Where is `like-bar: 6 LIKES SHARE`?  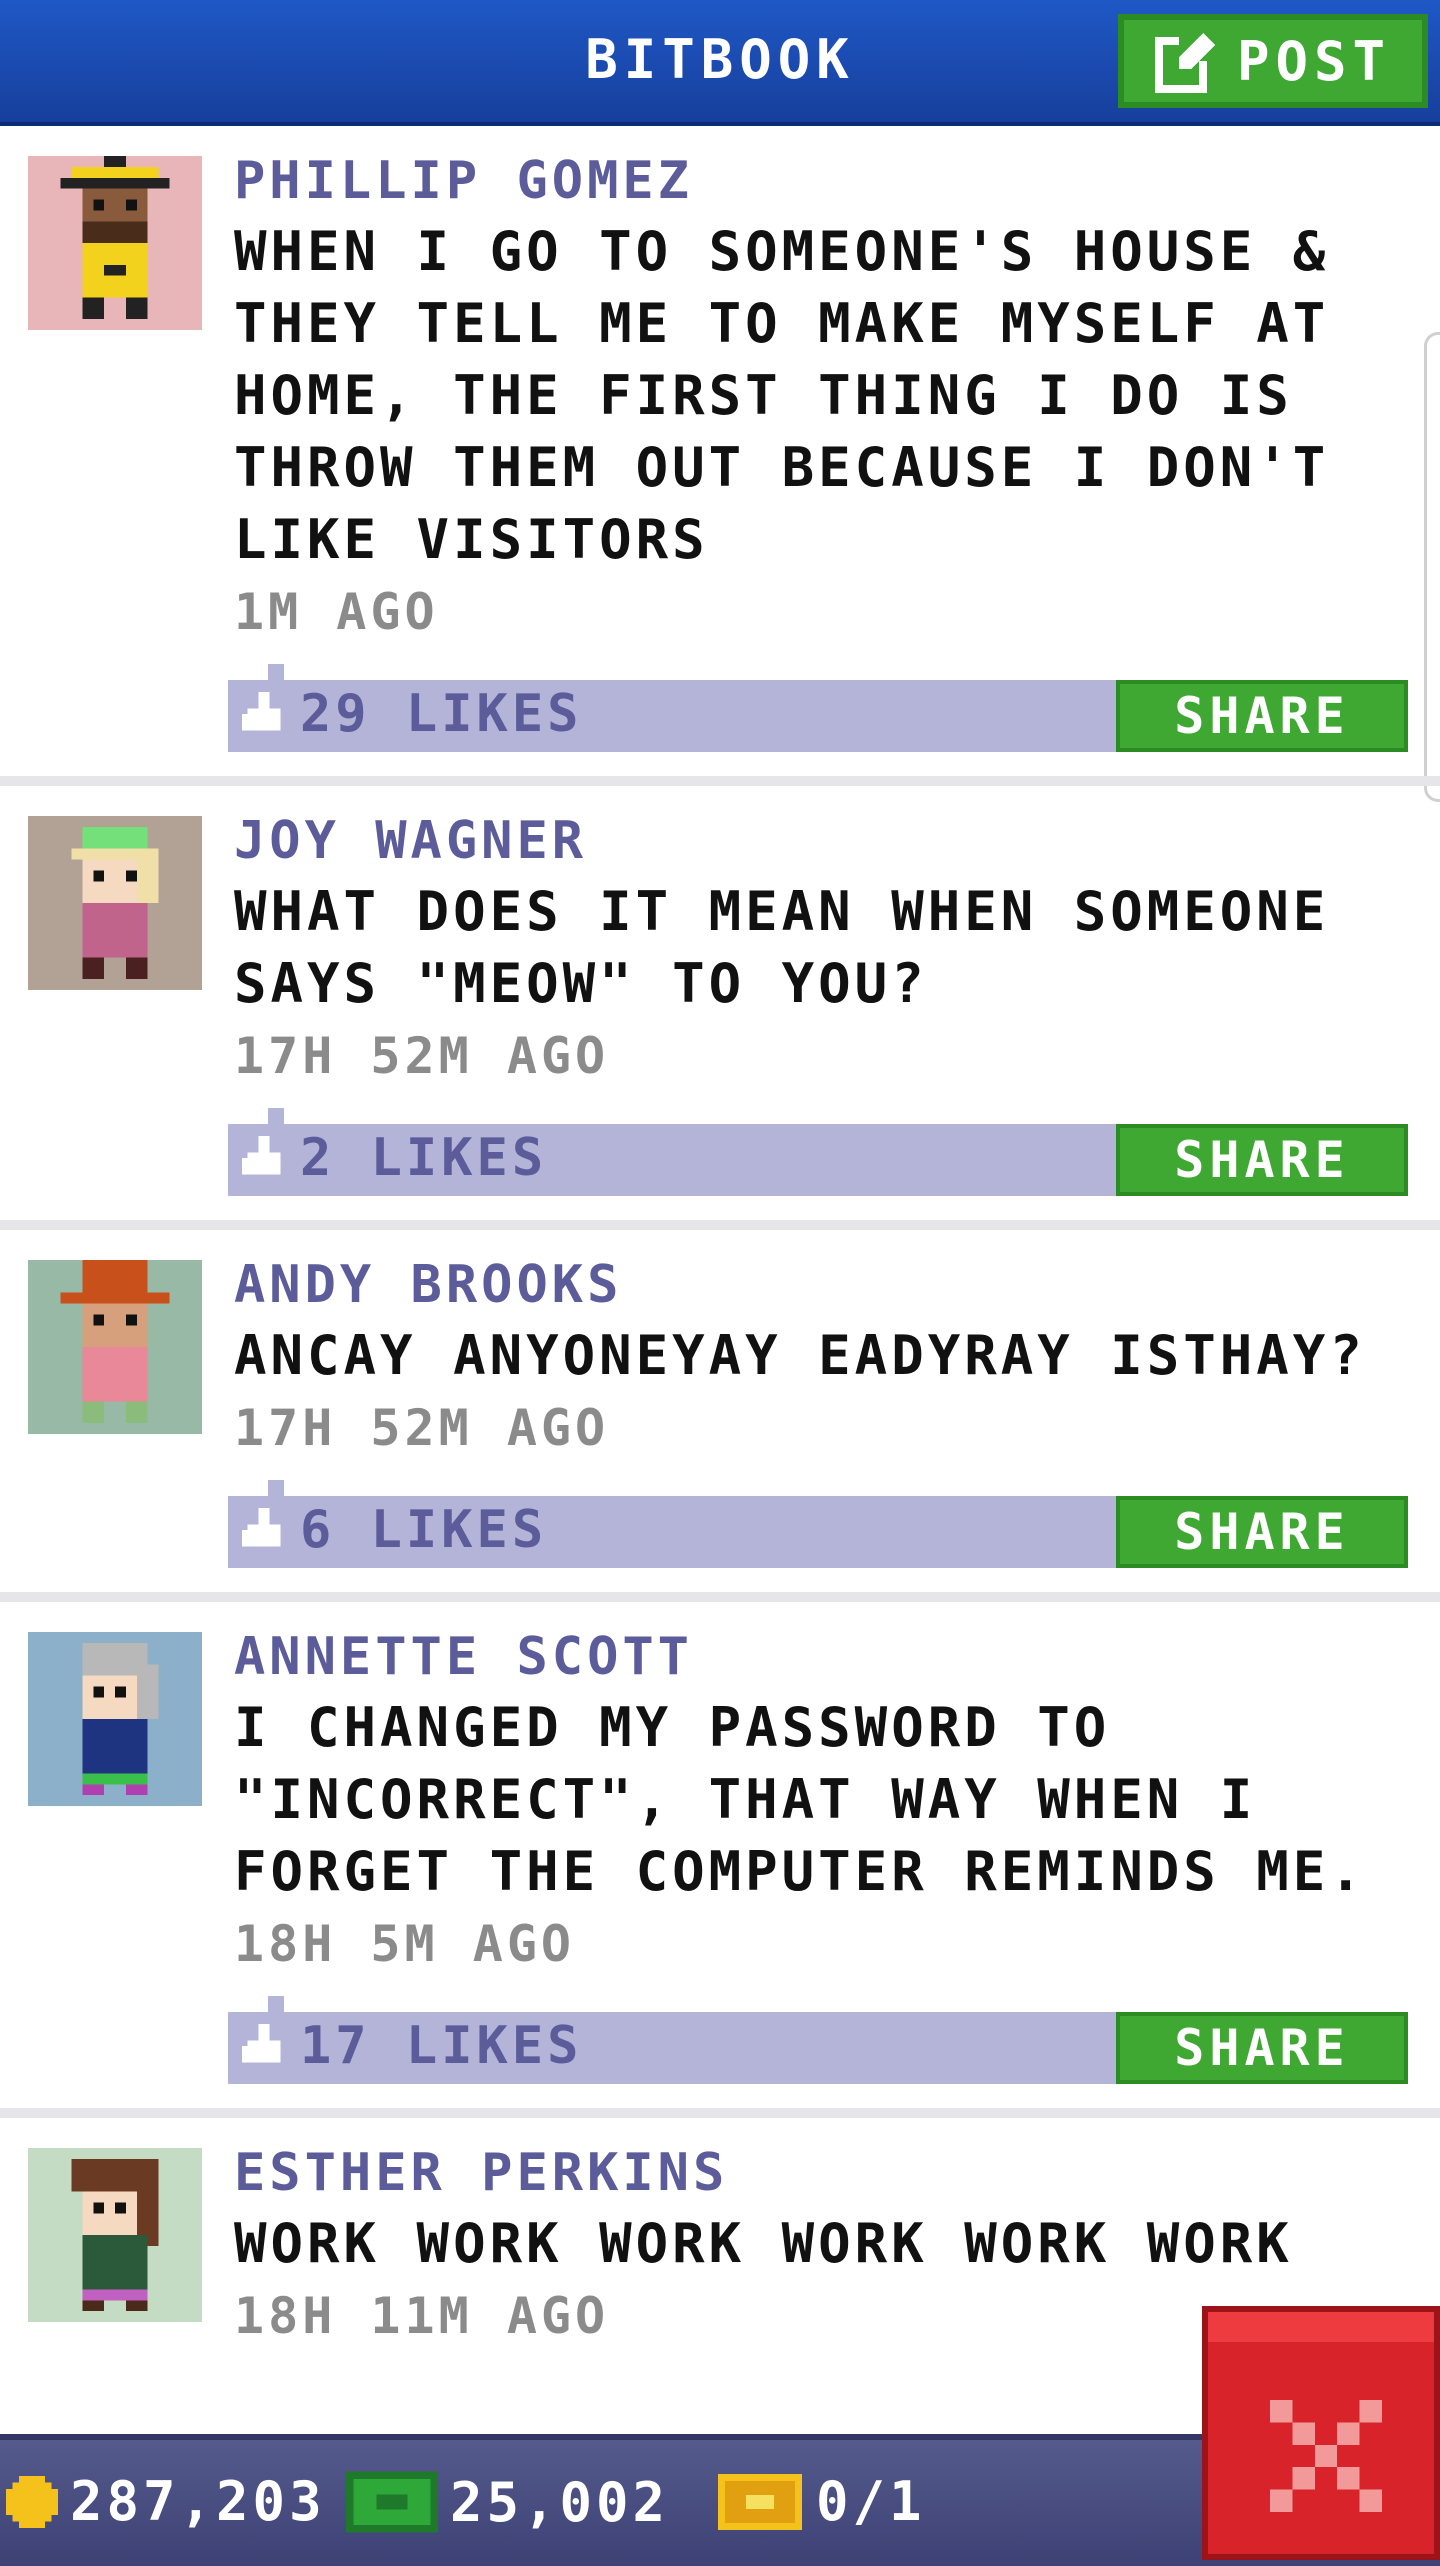 like-bar: 6 LIKES SHARE is located at coordinates (818, 1524).